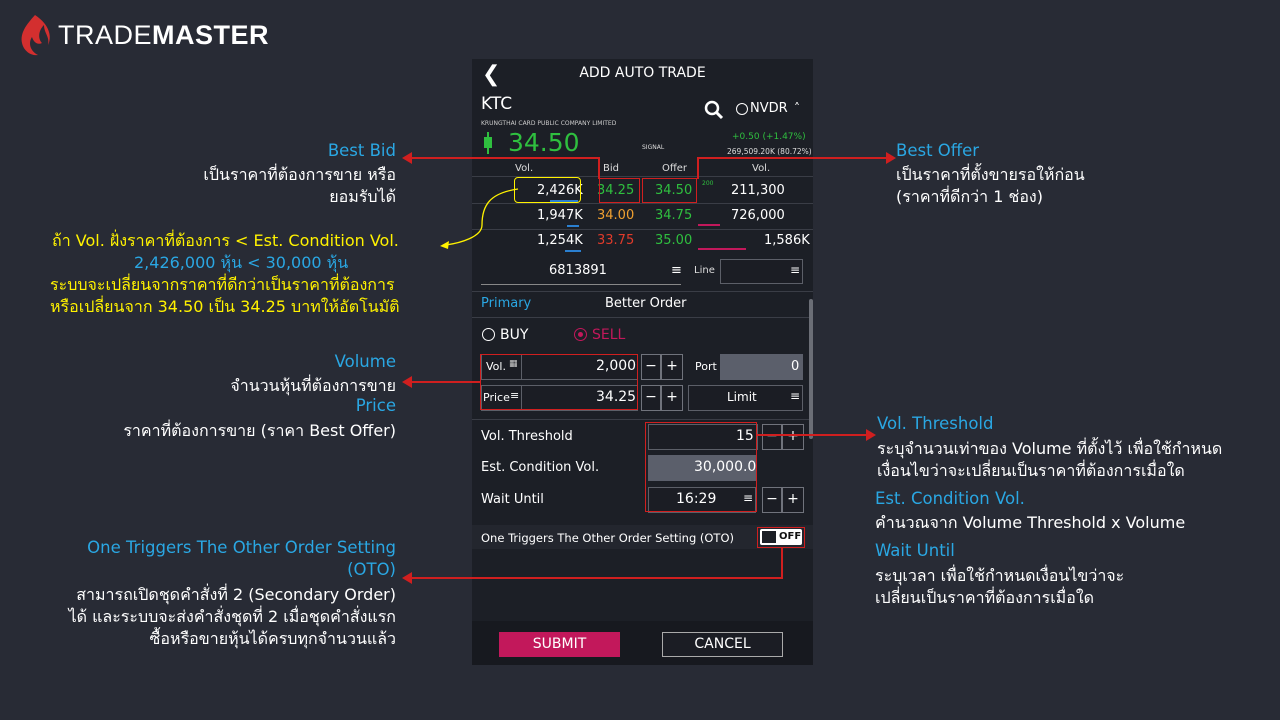 Image resolution: width=1280 pixels, height=720 pixels. What do you see at coordinates (742, 397) in the screenshot?
I see `order-type-value: Limit` at bounding box center [742, 397].